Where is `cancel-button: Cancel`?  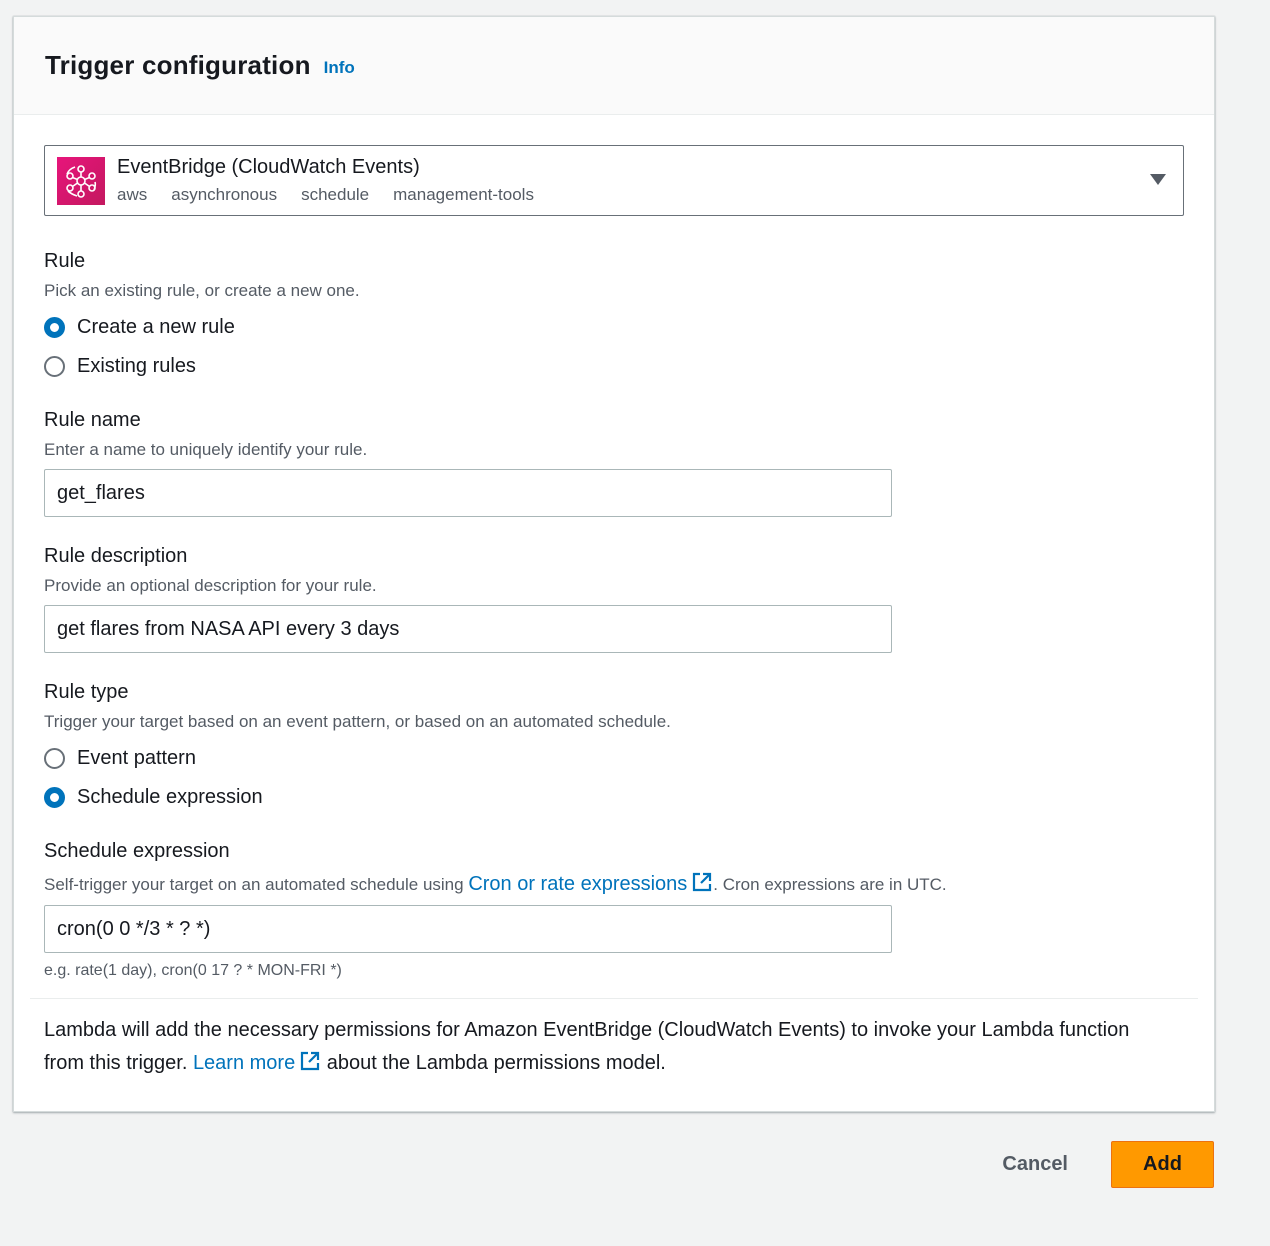
cancel-button: Cancel is located at coordinates (1035, 1164).